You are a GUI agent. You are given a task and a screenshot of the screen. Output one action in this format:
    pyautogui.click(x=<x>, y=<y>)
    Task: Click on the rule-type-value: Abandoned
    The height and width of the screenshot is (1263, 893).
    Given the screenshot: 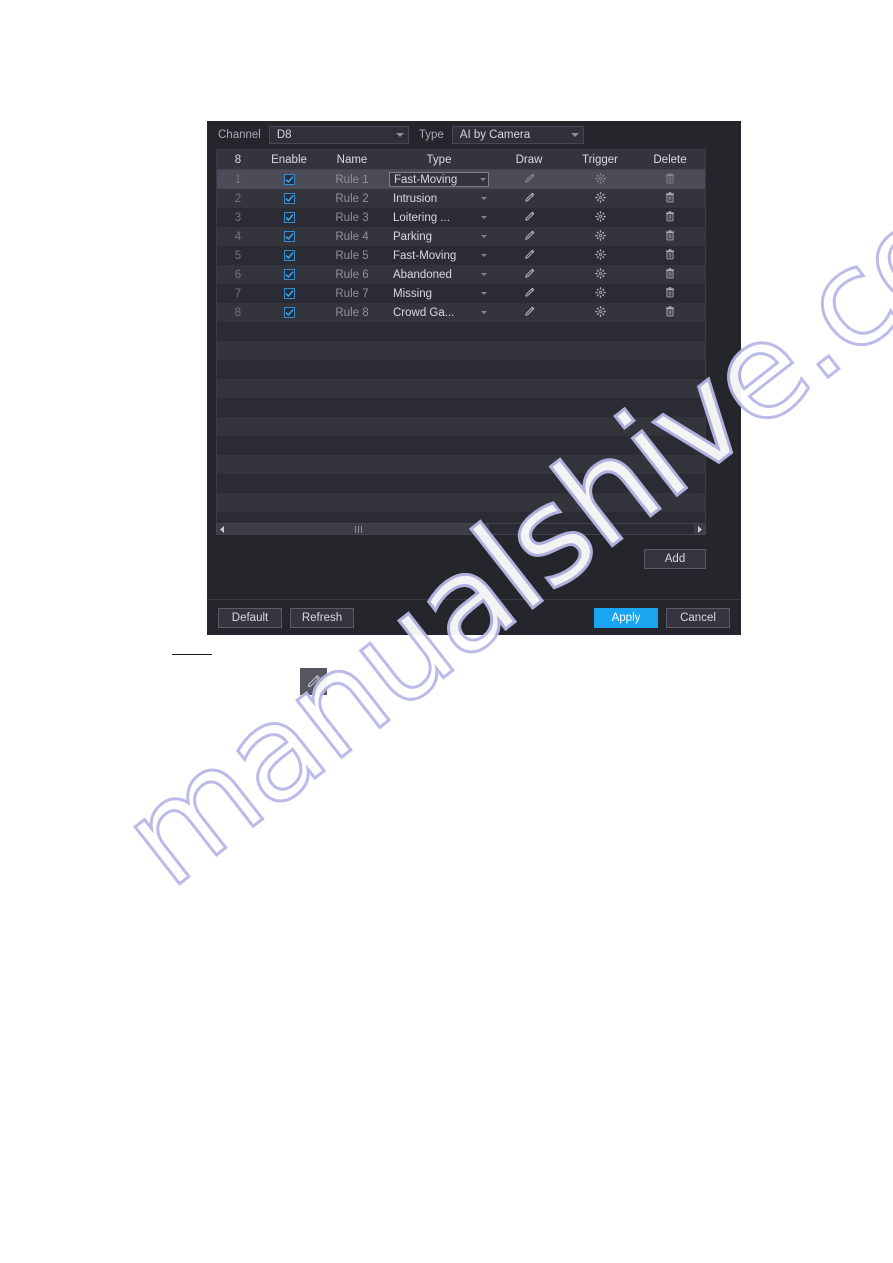 What is the action you would take?
    pyautogui.click(x=422, y=274)
    